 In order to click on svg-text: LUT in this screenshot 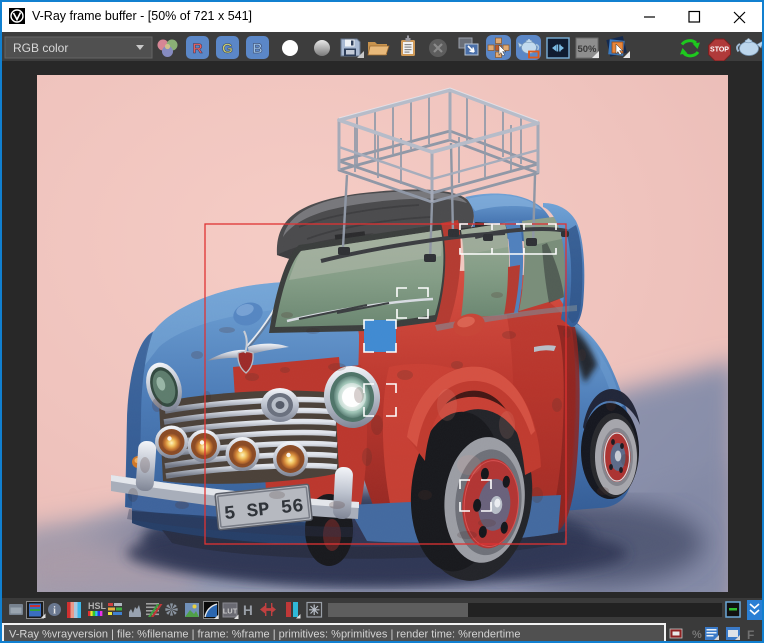, I will do `click(230, 611)`.